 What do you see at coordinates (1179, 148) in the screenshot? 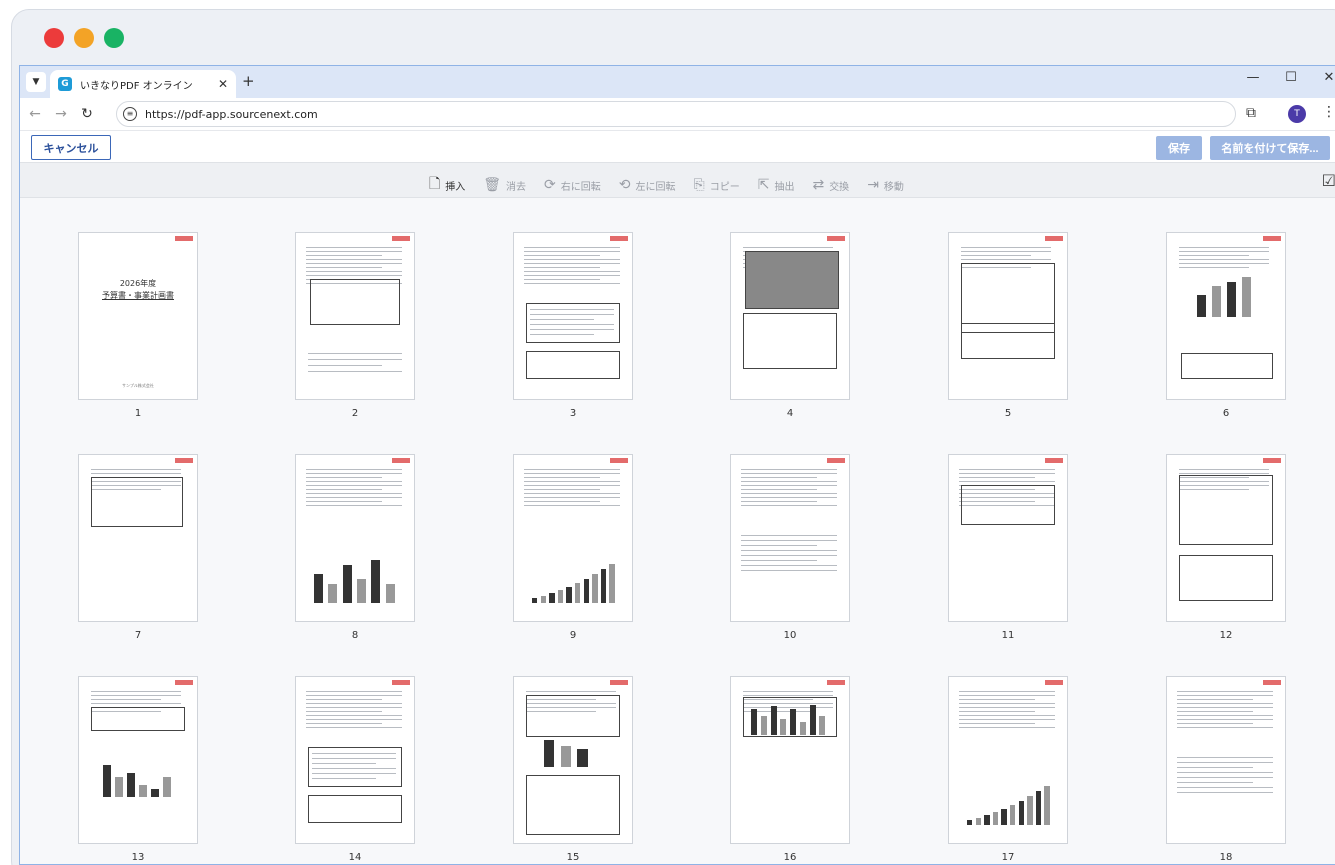
I see `save-button: 保存` at bounding box center [1179, 148].